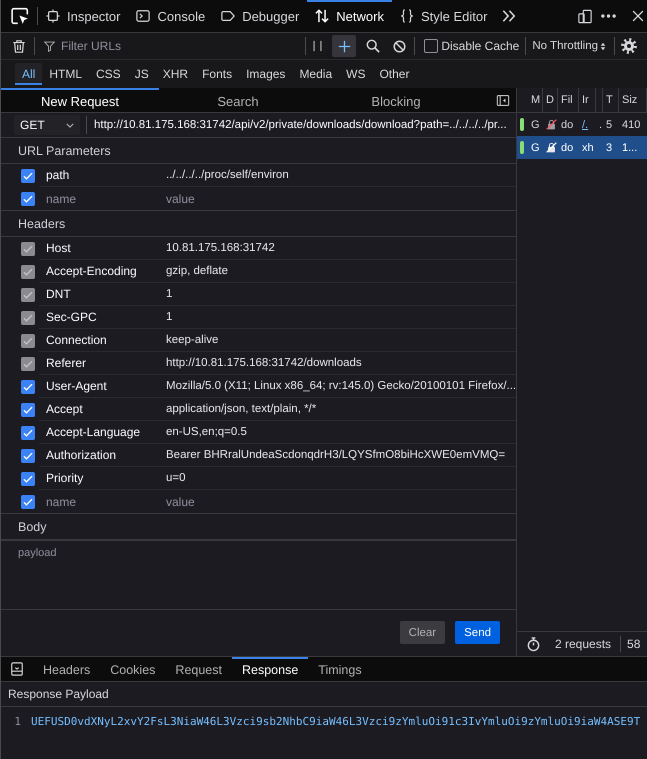  Describe the element at coordinates (611, 100) in the screenshot. I see `column-header: T` at that location.